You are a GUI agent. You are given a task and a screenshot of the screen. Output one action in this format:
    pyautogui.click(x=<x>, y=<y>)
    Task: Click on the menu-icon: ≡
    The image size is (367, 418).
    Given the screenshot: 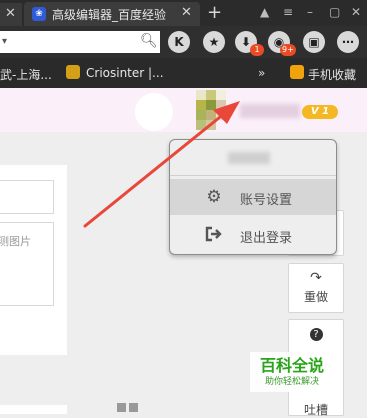 What is the action you would take?
    pyautogui.click(x=288, y=12)
    